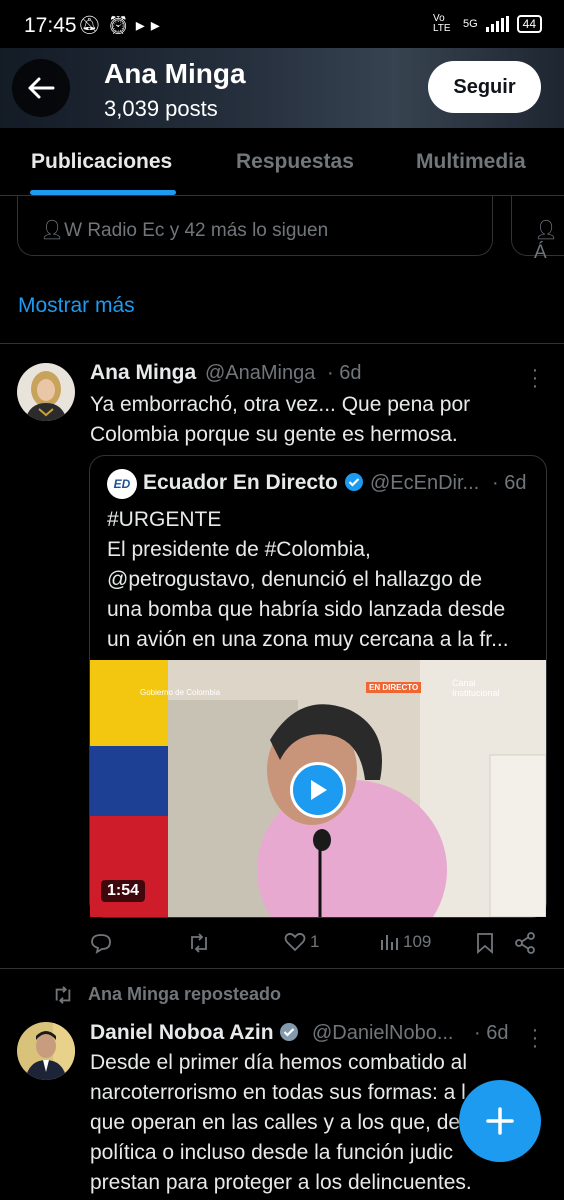 Image resolution: width=564 pixels, height=1200 pixels. Describe the element at coordinates (282, 944) in the screenshot. I see `tweet-actions: 1 109` at that location.